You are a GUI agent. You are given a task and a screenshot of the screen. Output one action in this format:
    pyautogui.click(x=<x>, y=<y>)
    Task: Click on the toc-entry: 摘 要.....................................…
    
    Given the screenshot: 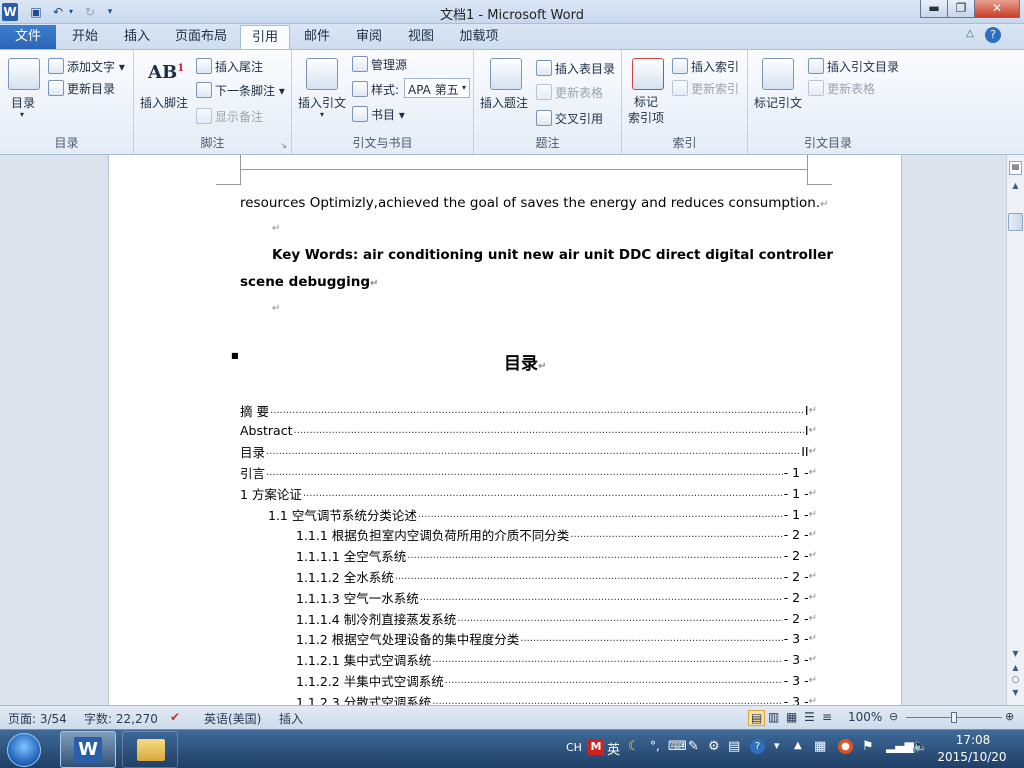 What is the action you would take?
    pyautogui.click(x=528, y=410)
    